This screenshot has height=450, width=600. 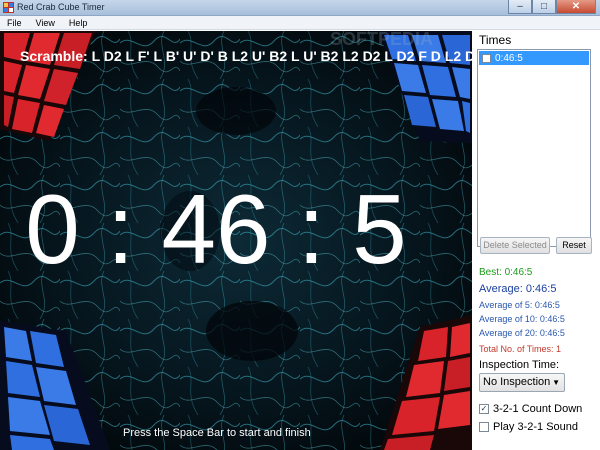 I want to click on app-icon, so click(x=8, y=7).